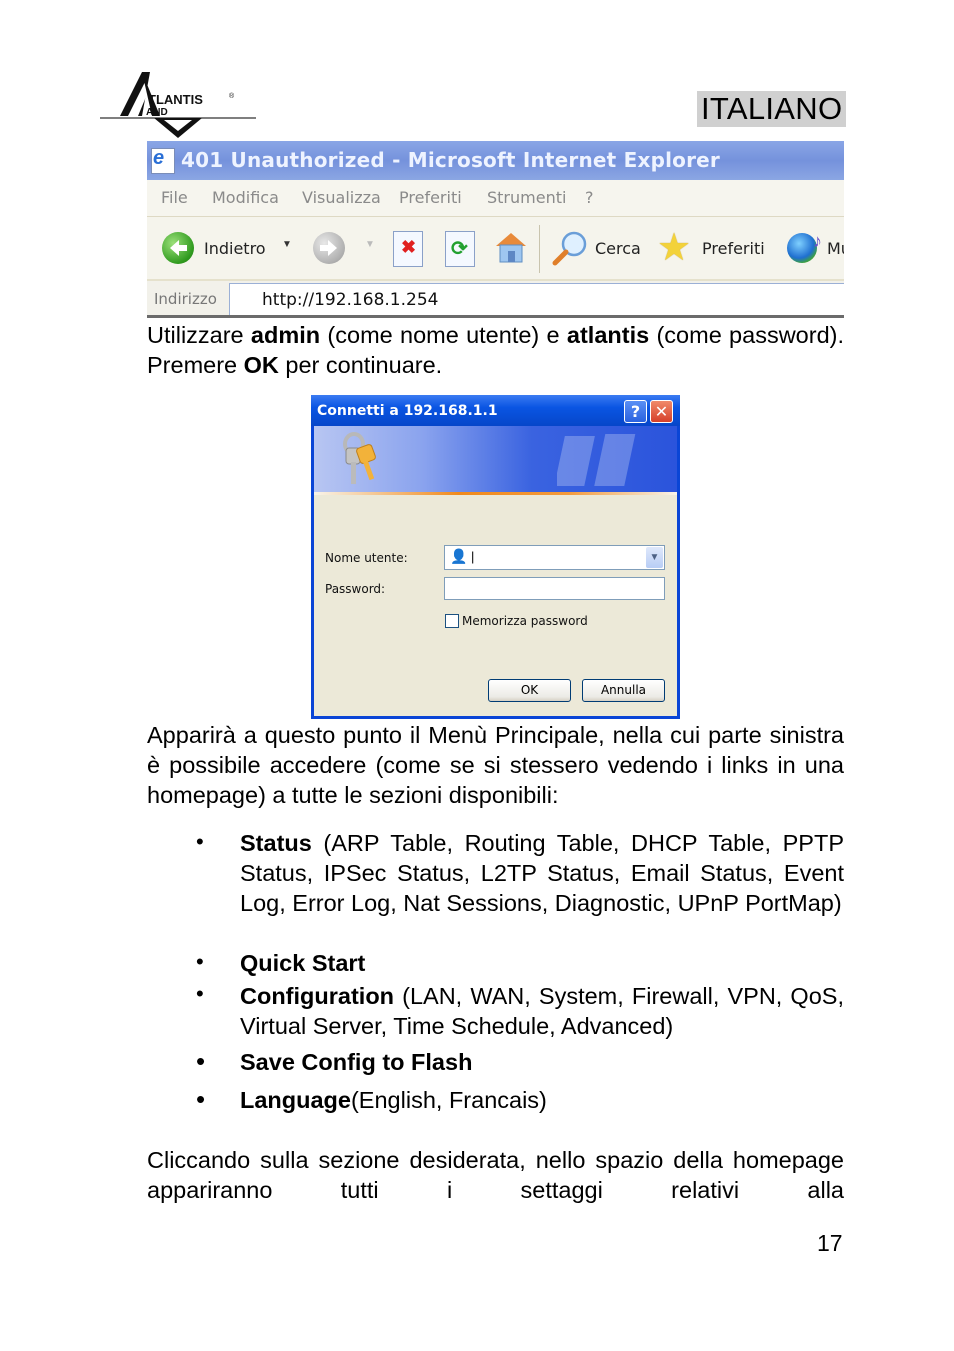  Describe the element at coordinates (772, 109) in the screenshot. I see `language-tag: ITALIANO` at that location.